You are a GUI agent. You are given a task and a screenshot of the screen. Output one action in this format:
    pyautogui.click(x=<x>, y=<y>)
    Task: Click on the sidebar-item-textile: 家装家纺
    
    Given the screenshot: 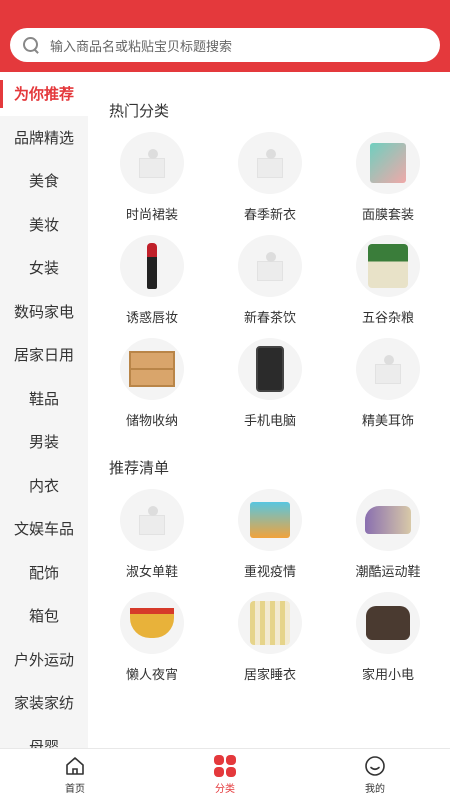 What is the action you would take?
    pyautogui.click(x=44, y=703)
    